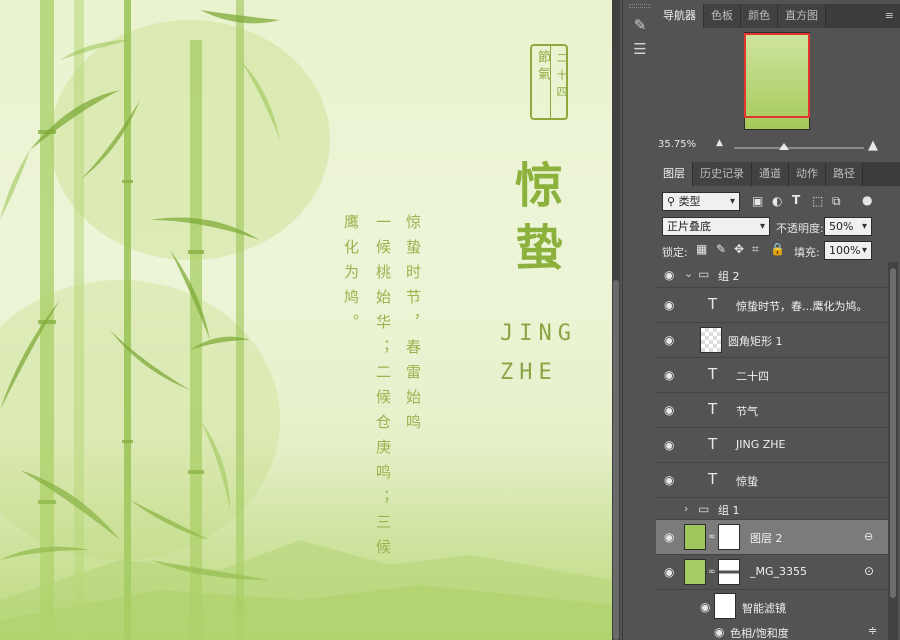 The image size is (900, 640). I want to click on lock-all-icon: 🔒, so click(777, 249).